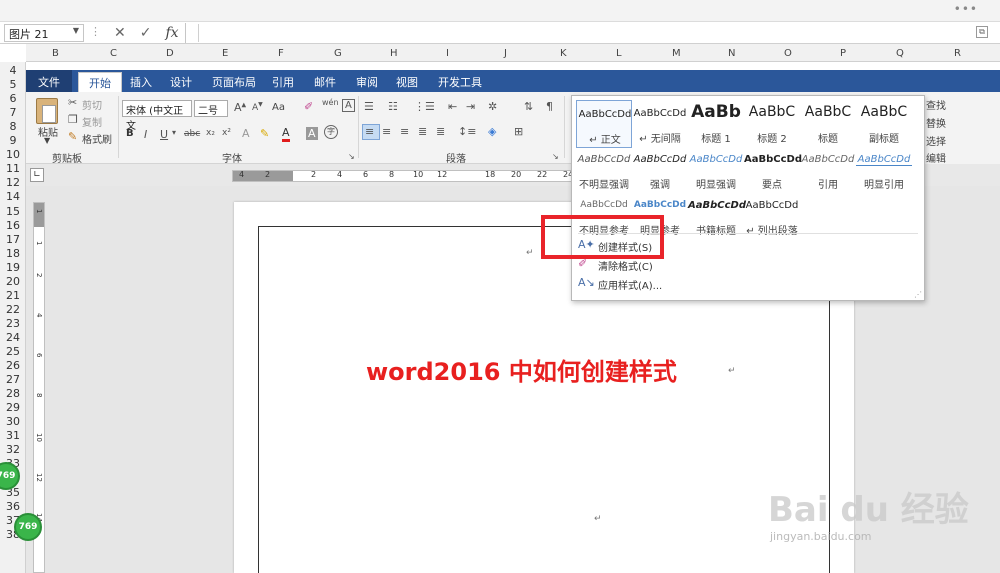 The image size is (1000, 573). I want to click on column-header: O, so click(788, 53).